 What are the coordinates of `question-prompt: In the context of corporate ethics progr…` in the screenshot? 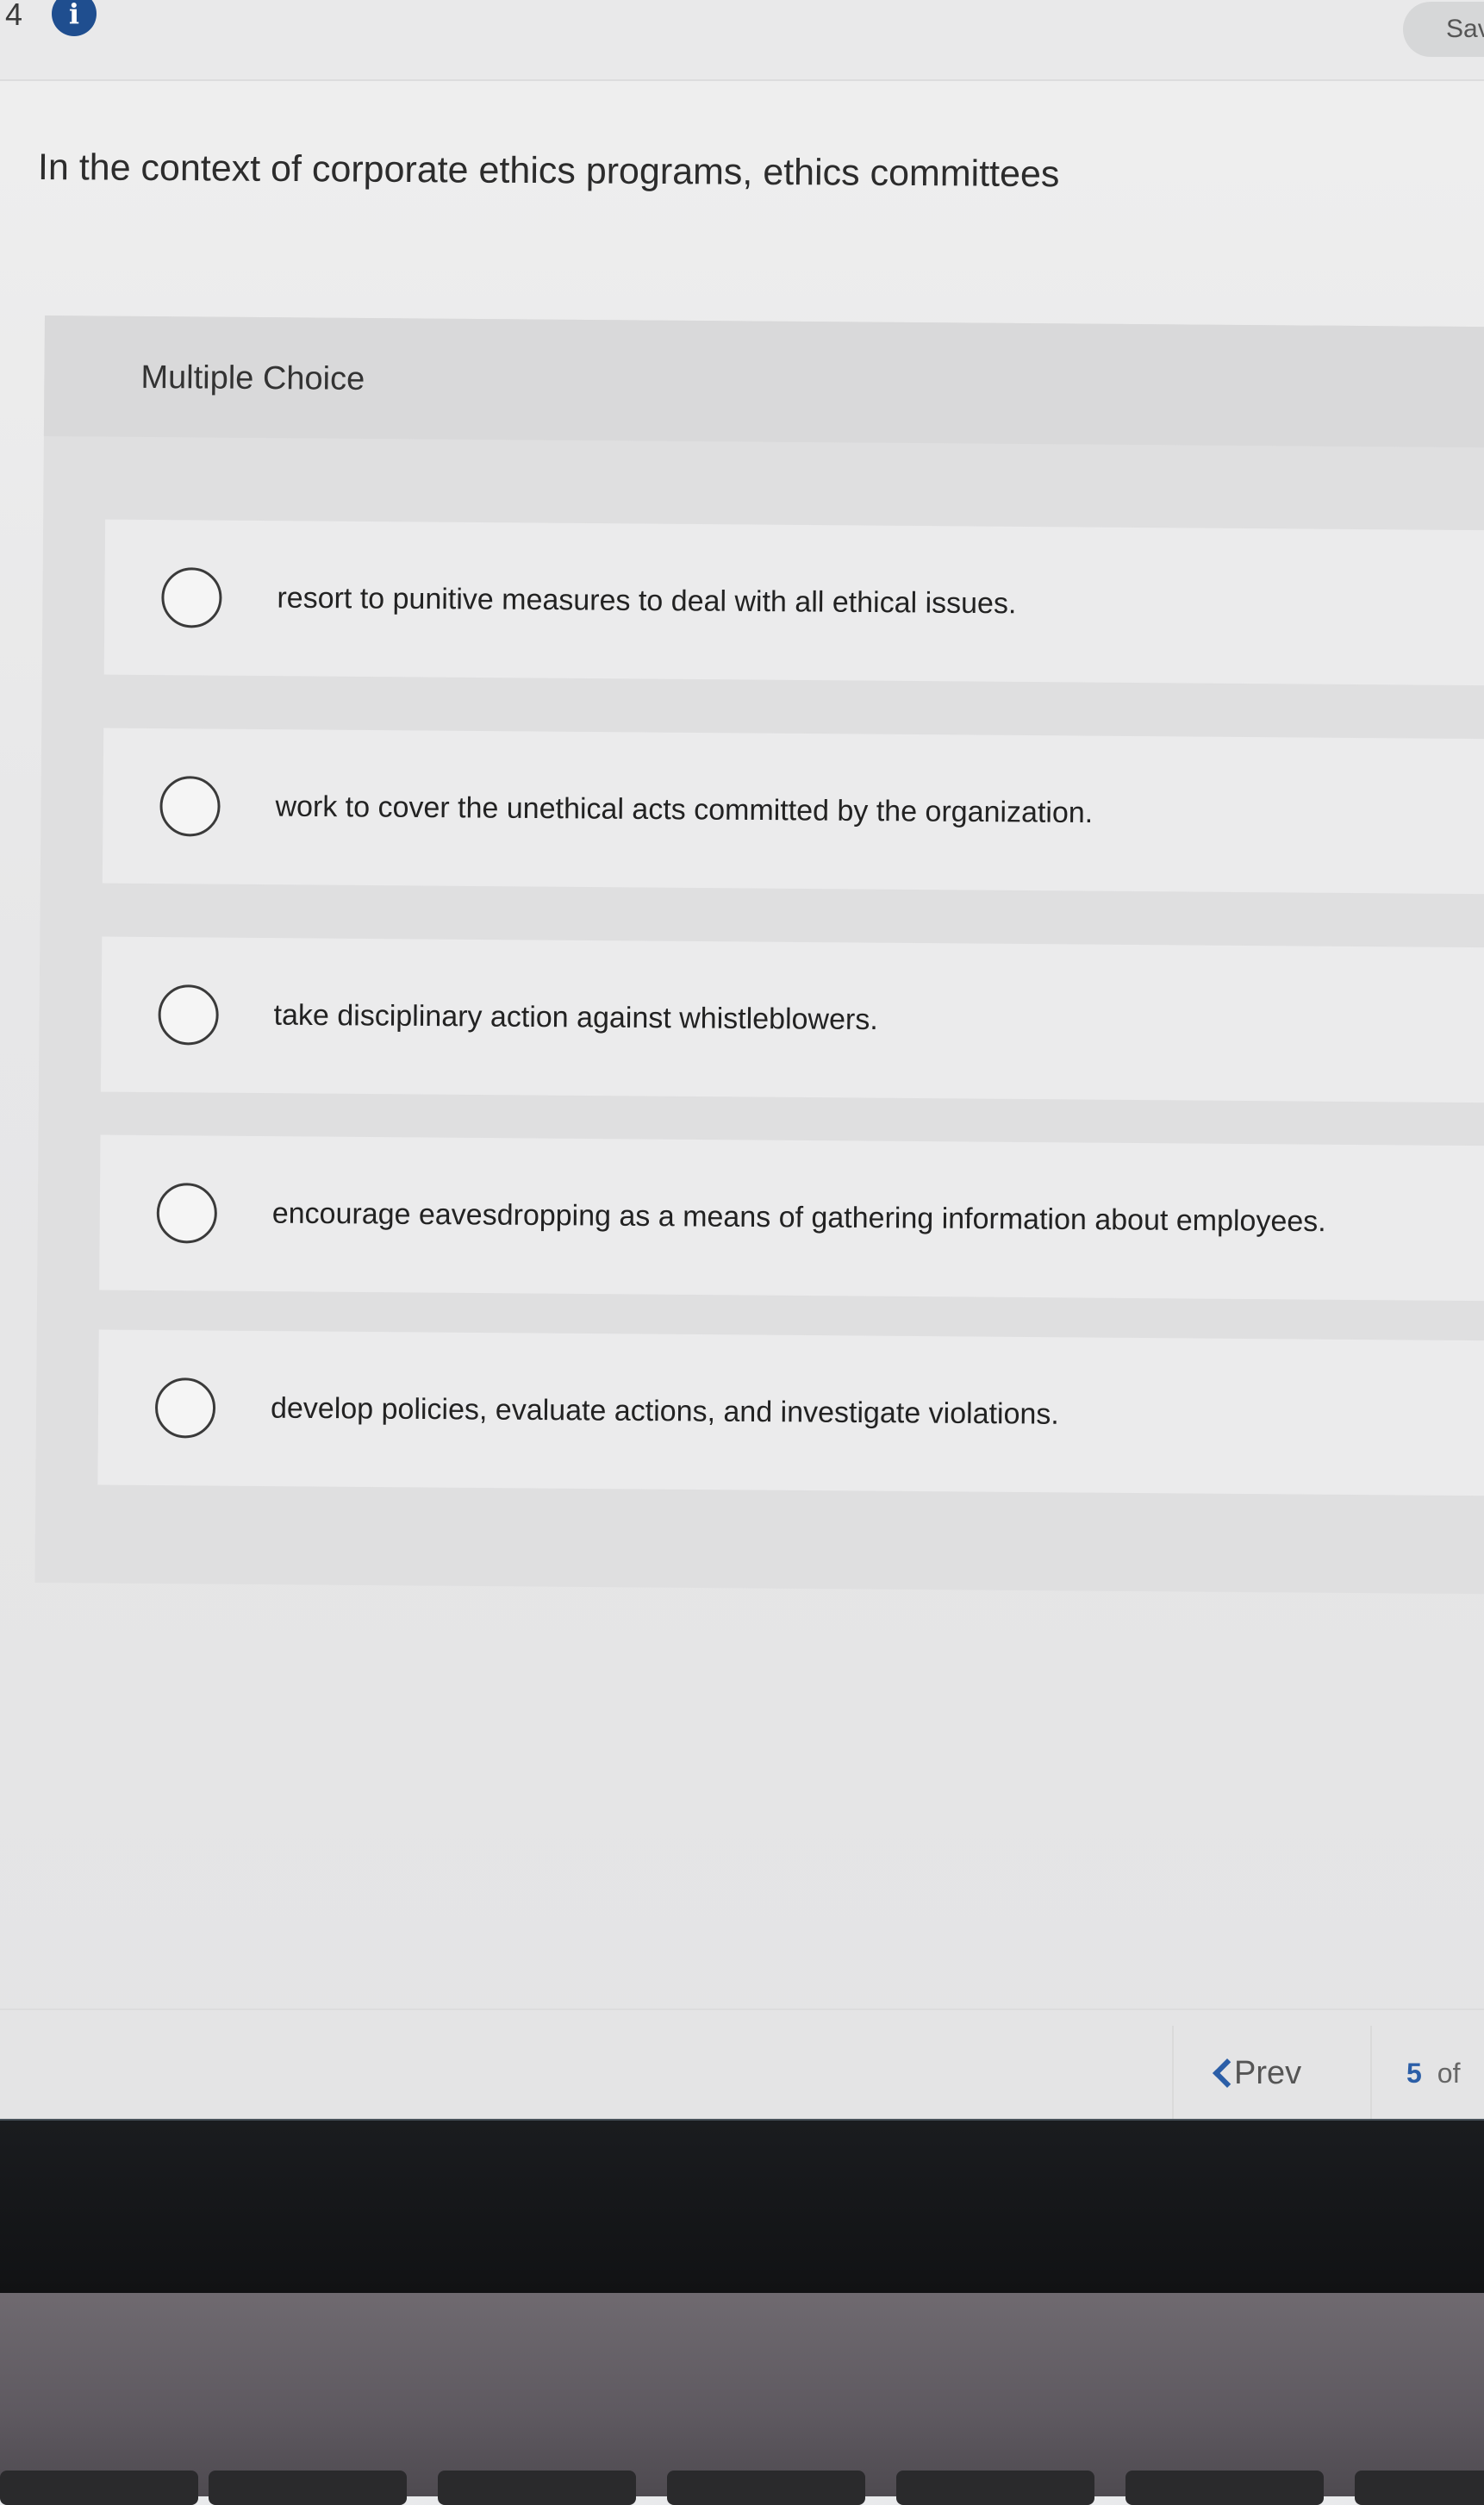 It's located at (548, 171).